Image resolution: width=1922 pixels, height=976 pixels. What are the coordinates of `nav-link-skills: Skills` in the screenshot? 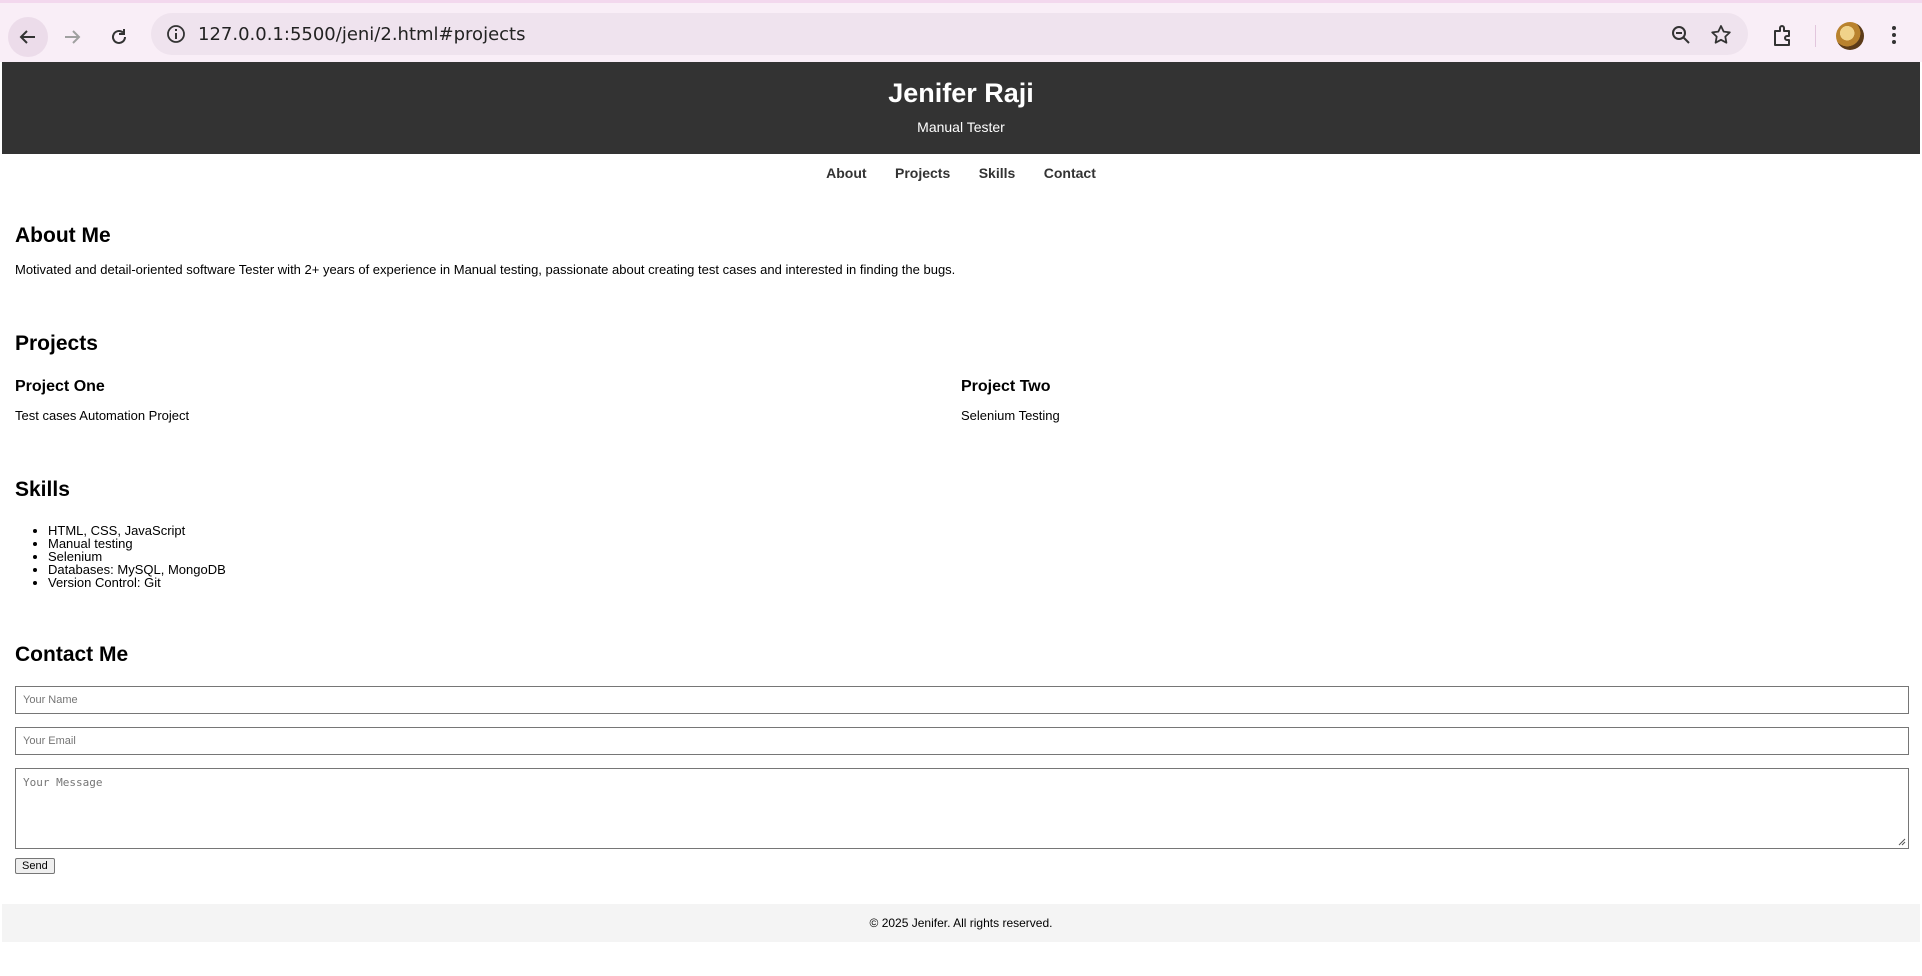 It's located at (997, 173).